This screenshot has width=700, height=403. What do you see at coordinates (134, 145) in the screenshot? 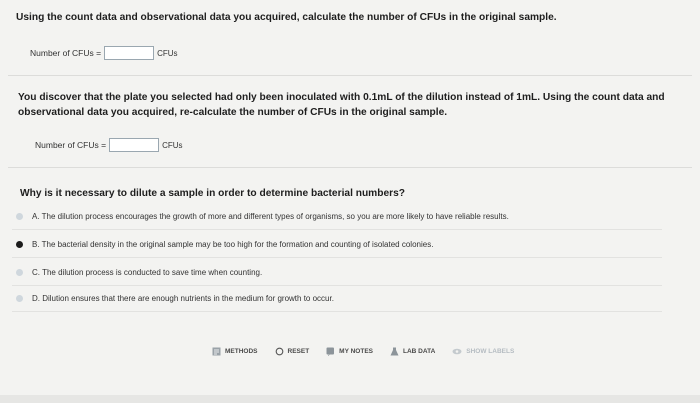
I see `q2-cfu-input` at bounding box center [134, 145].